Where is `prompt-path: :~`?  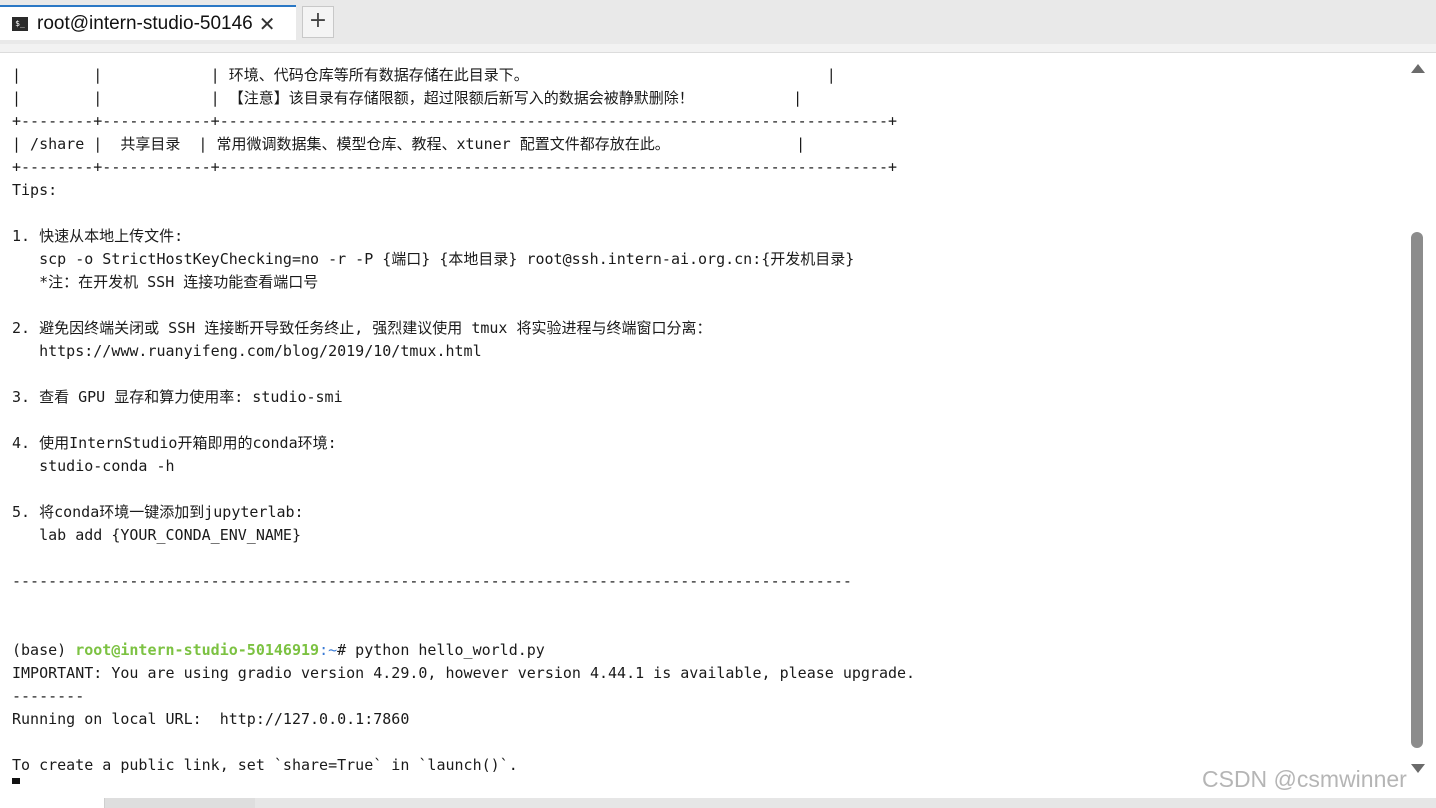 prompt-path: :~ is located at coordinates (328, 650).